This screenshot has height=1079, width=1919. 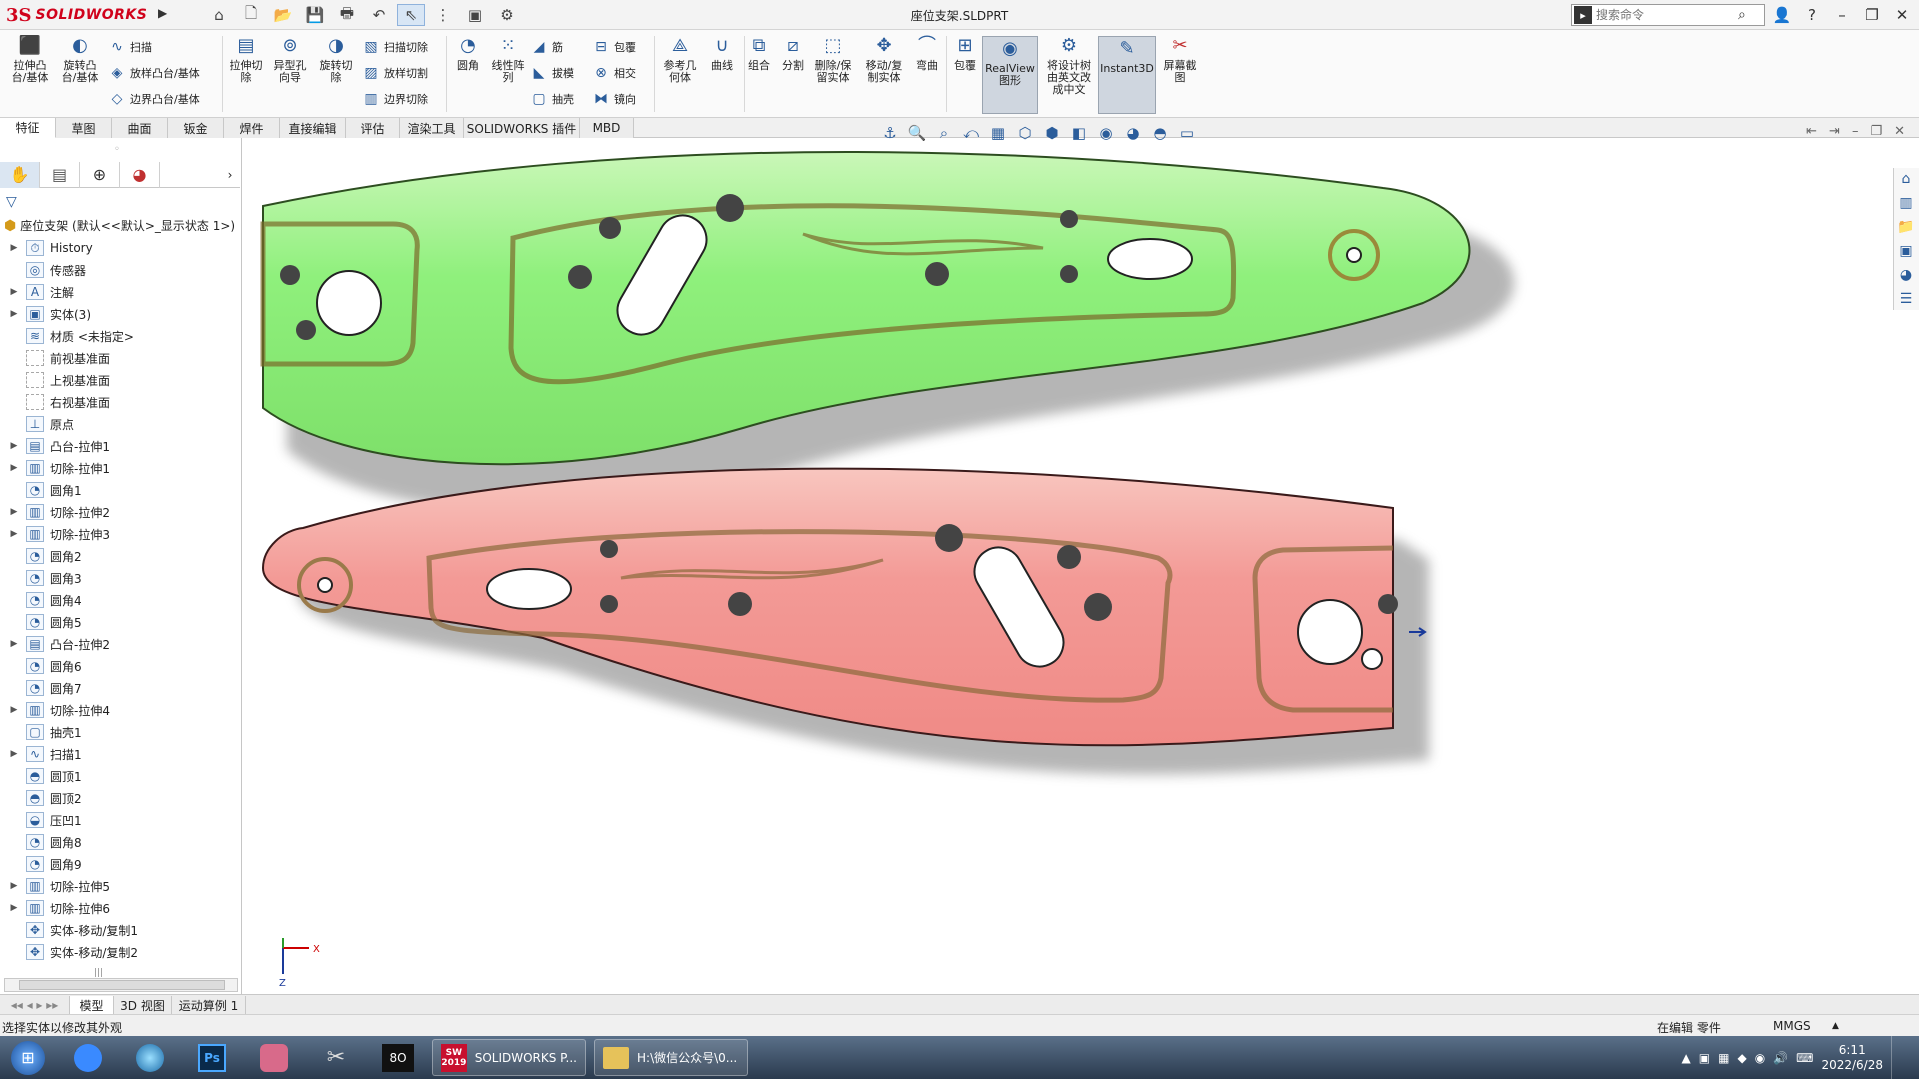 I want to click on tab-scroll-arrows: ◂◂ ◂ ▸ ▸▸, so click(x=35, y=1005).